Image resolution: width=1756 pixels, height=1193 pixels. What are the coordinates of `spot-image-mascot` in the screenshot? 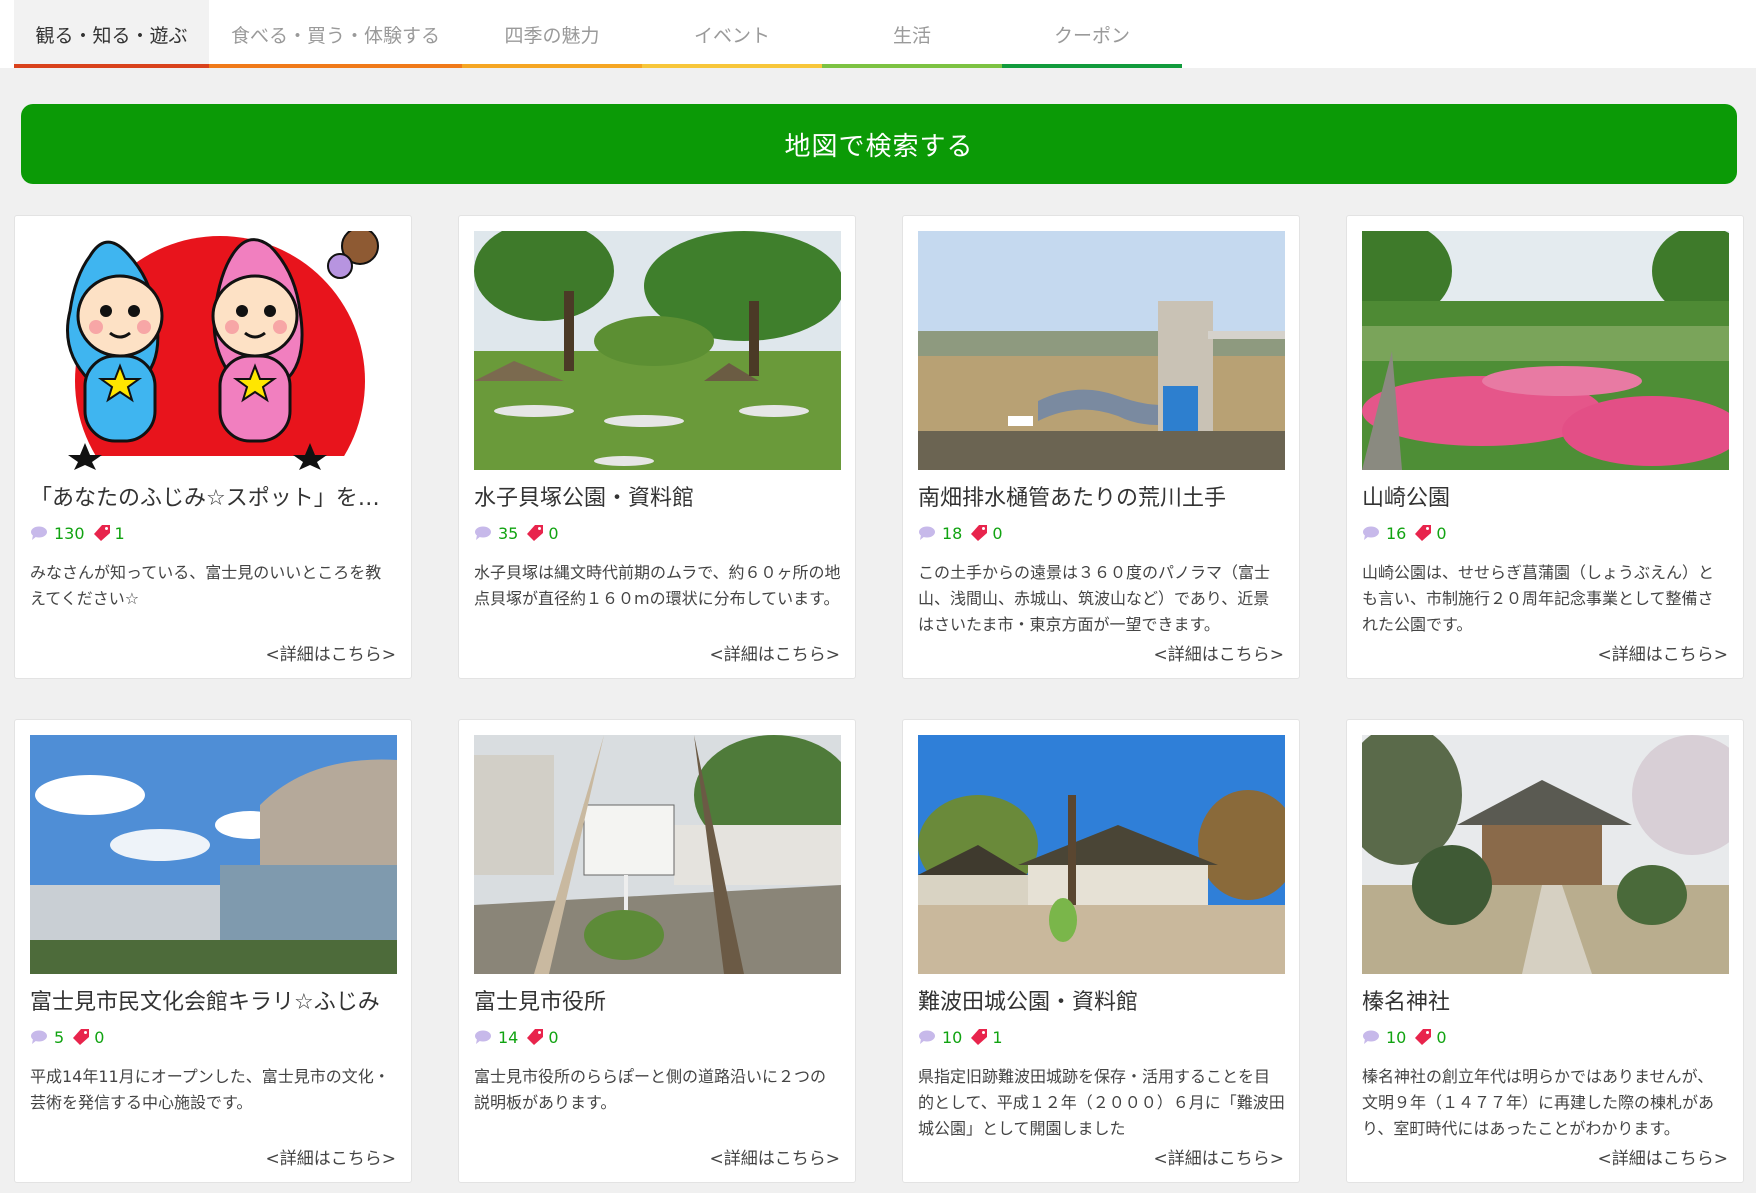 It's located at (213, 350).